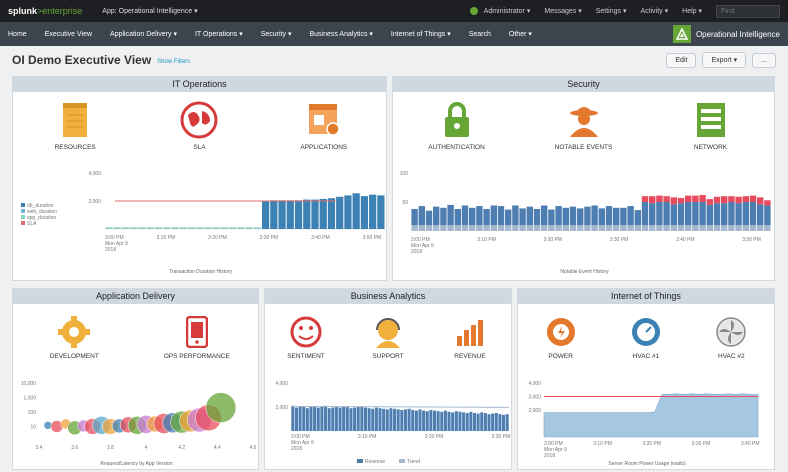 The width and height of the screenshot is (788, 472). I want to click on application-icon, so click(324, 120).